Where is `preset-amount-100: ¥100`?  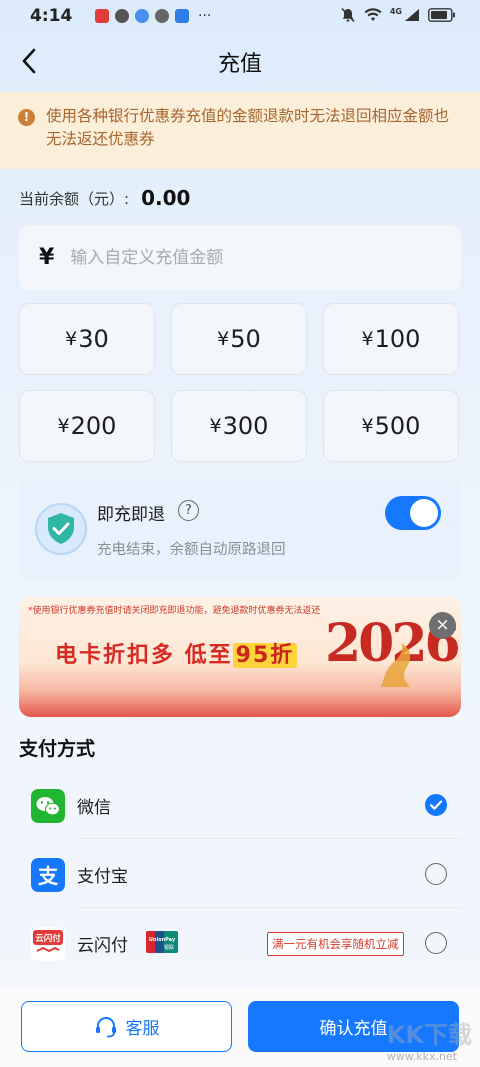 preset-amount-100: ¥100 is located at coordinates (391, 339).